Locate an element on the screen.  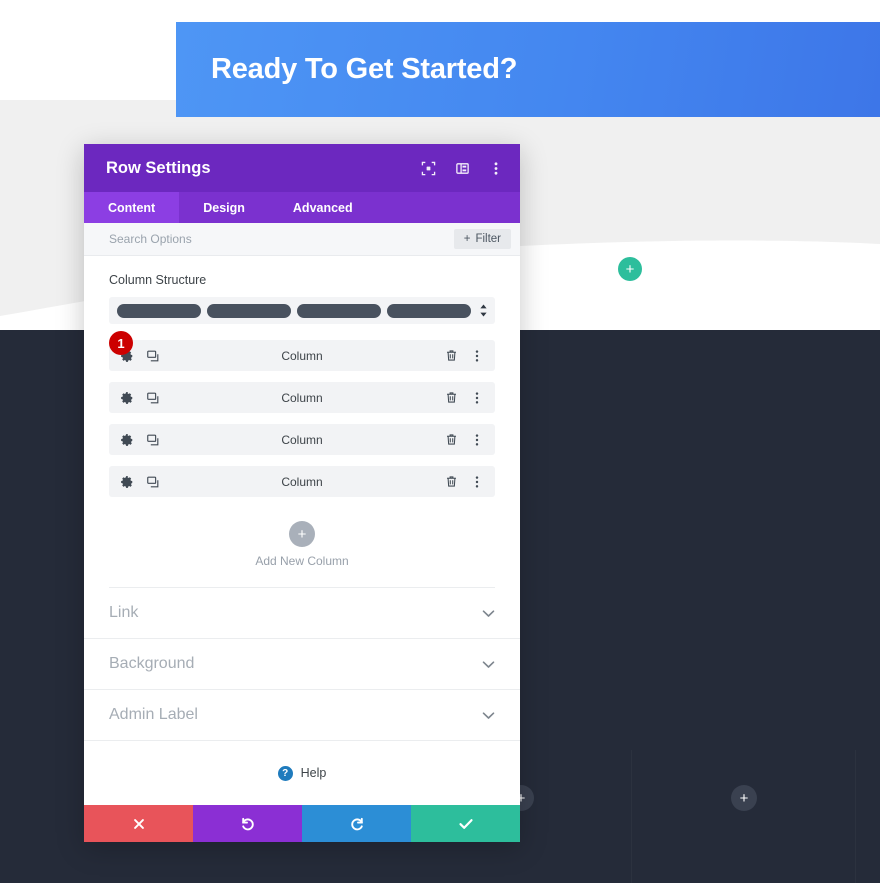
tab-design: Design is located at coordinates (224, 207).